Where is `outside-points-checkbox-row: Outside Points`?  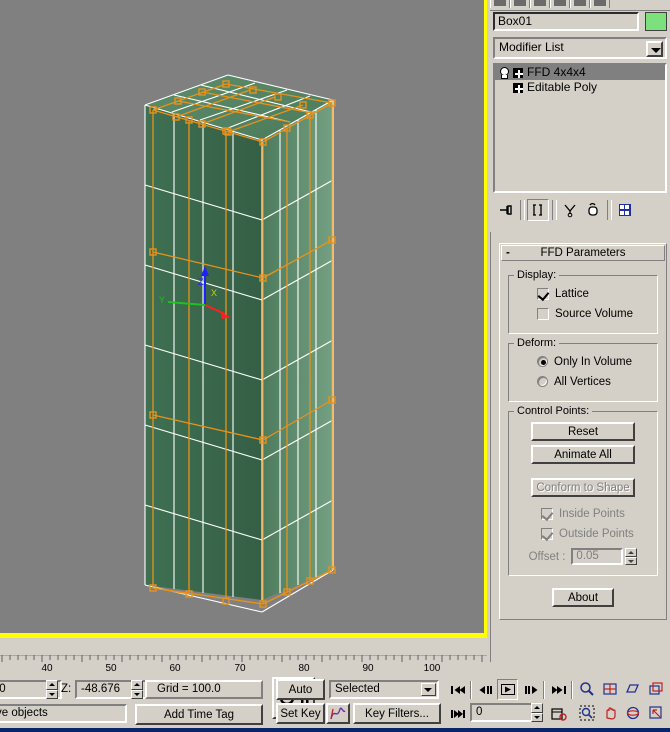
outside-points-checkbox-row: Outside Points is located at coordinates (596, 533).